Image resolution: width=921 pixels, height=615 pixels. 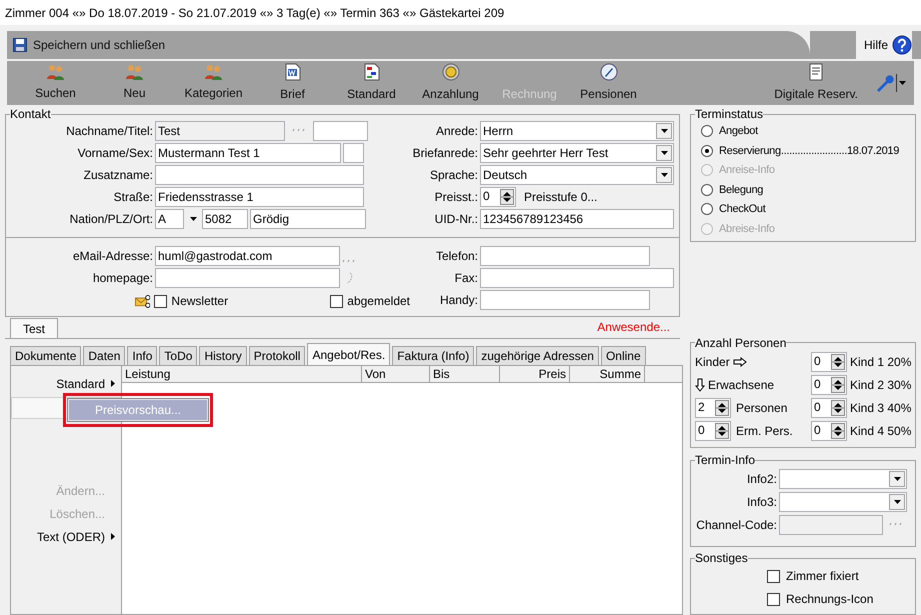 What do you see at coordinates (902, 45) in the screenshot?
I see `help-icon` at bounding box center [902, 45].